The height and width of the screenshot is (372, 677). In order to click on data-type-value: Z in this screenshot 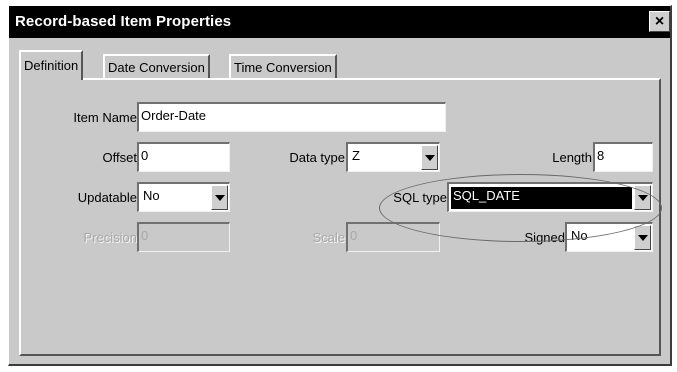, I will do `click(356, 155)`.